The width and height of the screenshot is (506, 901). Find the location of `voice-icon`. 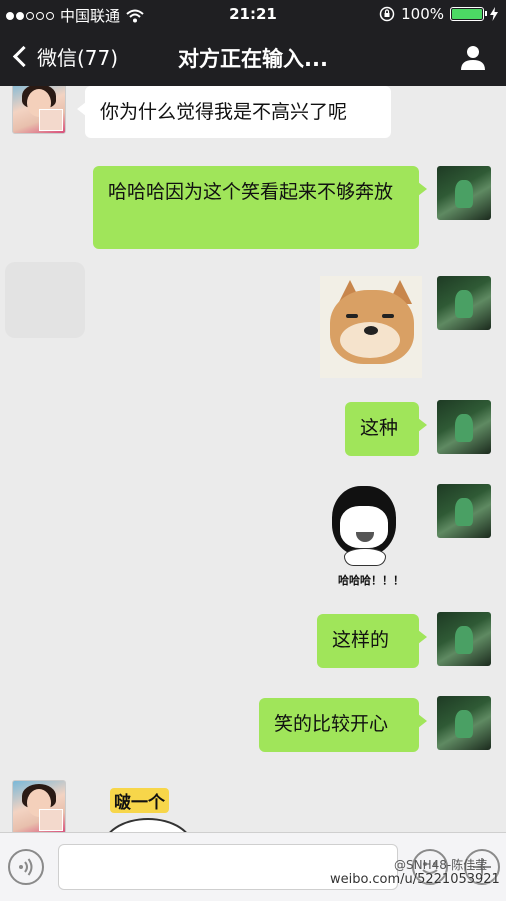

voice-icon is located at coordinates (26, 867).